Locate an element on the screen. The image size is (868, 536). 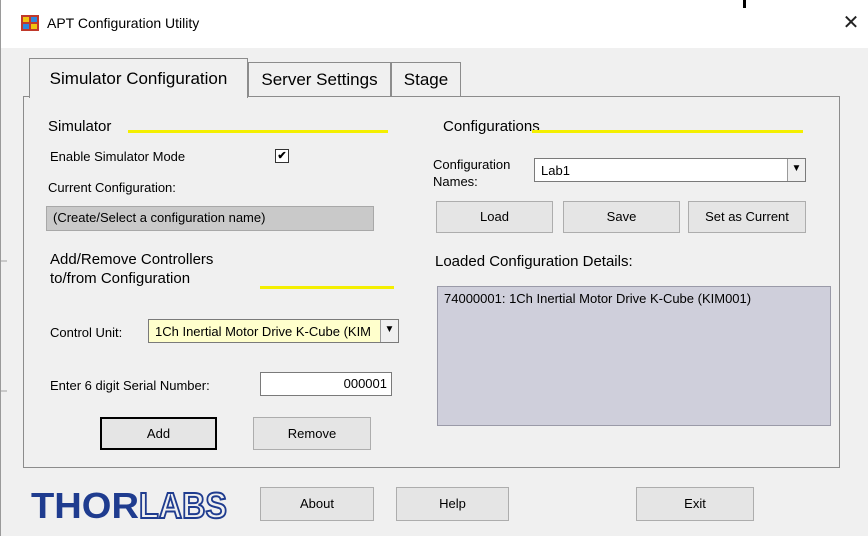
configuration-names-label: Configuration is located at coordinates (472, 164).